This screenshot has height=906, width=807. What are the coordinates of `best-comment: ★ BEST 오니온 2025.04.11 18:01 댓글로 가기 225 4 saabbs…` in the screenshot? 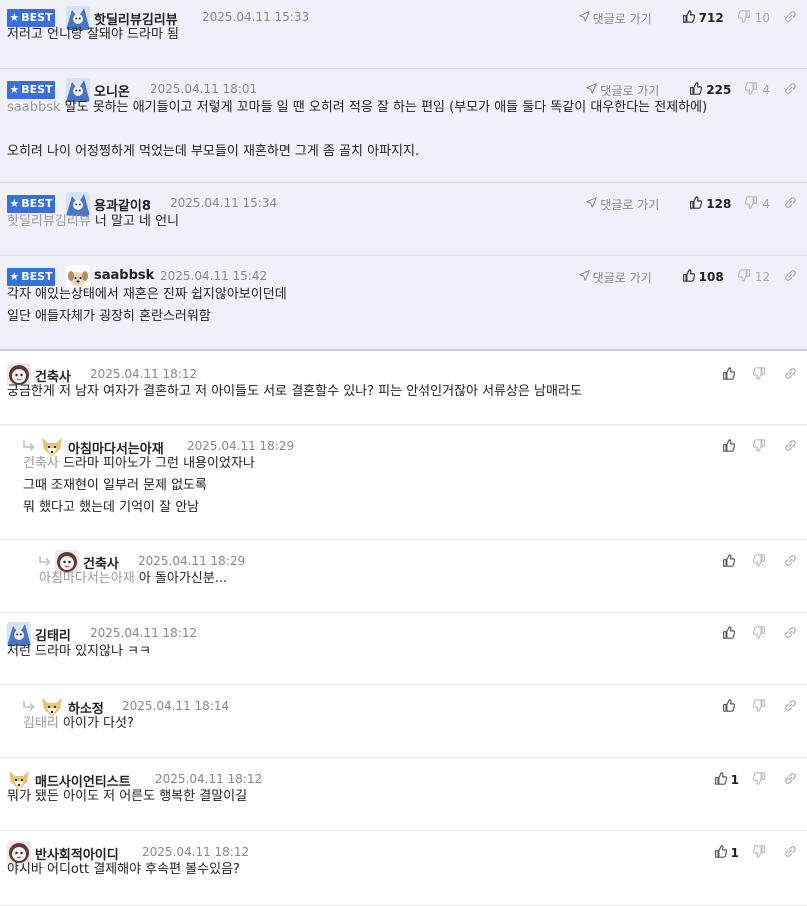 It's located at (403, 126).